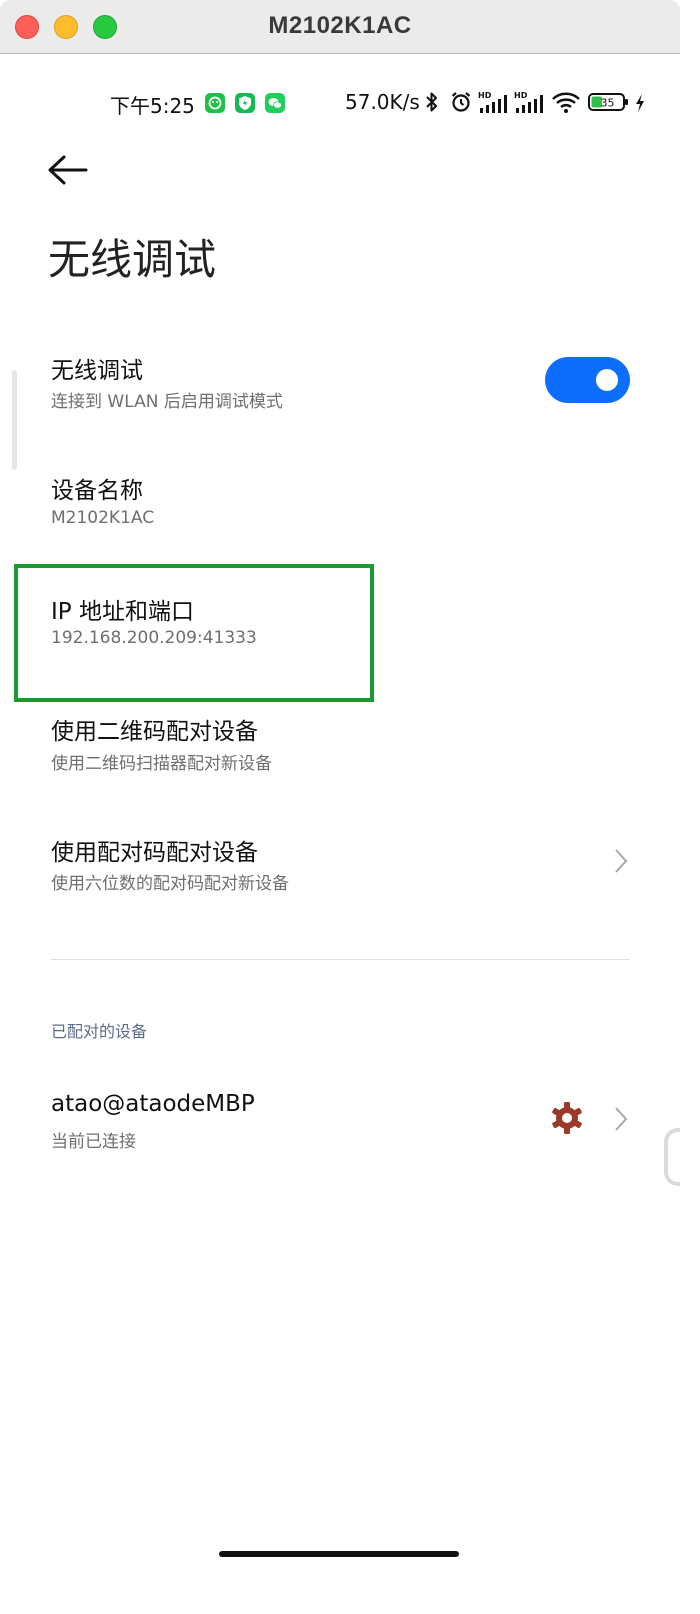 The image size is (700, 1614). What do you see at coordinates (132, 259) in the screenshot?
I see `page-title: 无线调试` at bounding box center [132, 259].